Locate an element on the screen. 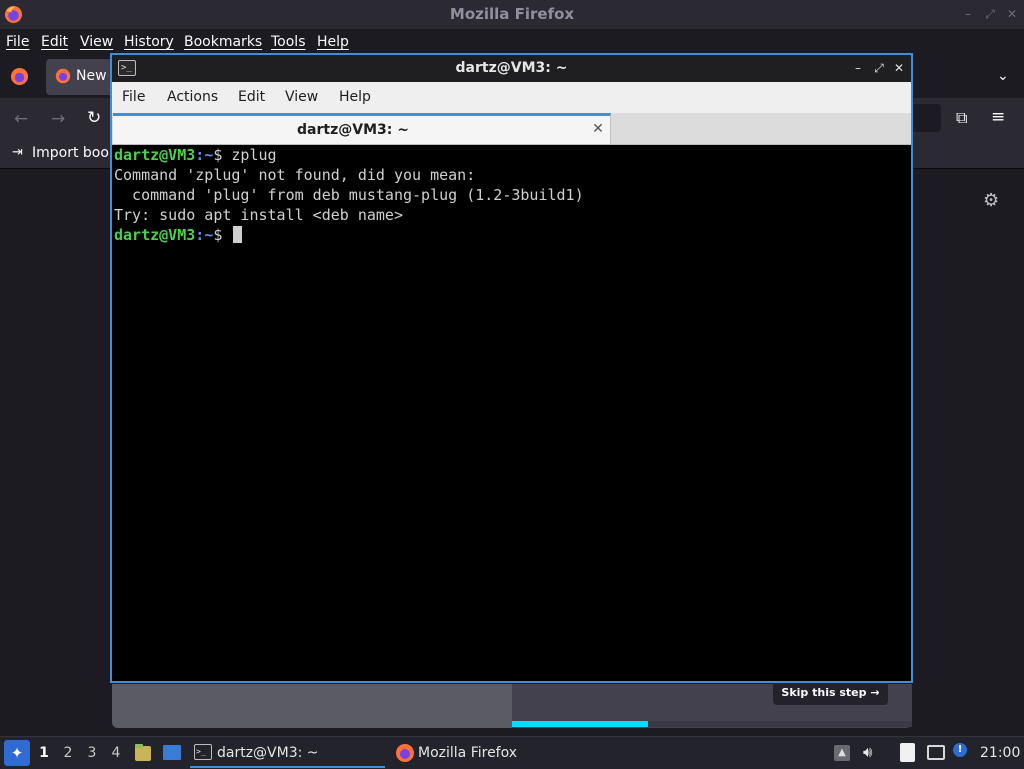  terminal-menu-edit: Edit is located at coordinates (251, 97).